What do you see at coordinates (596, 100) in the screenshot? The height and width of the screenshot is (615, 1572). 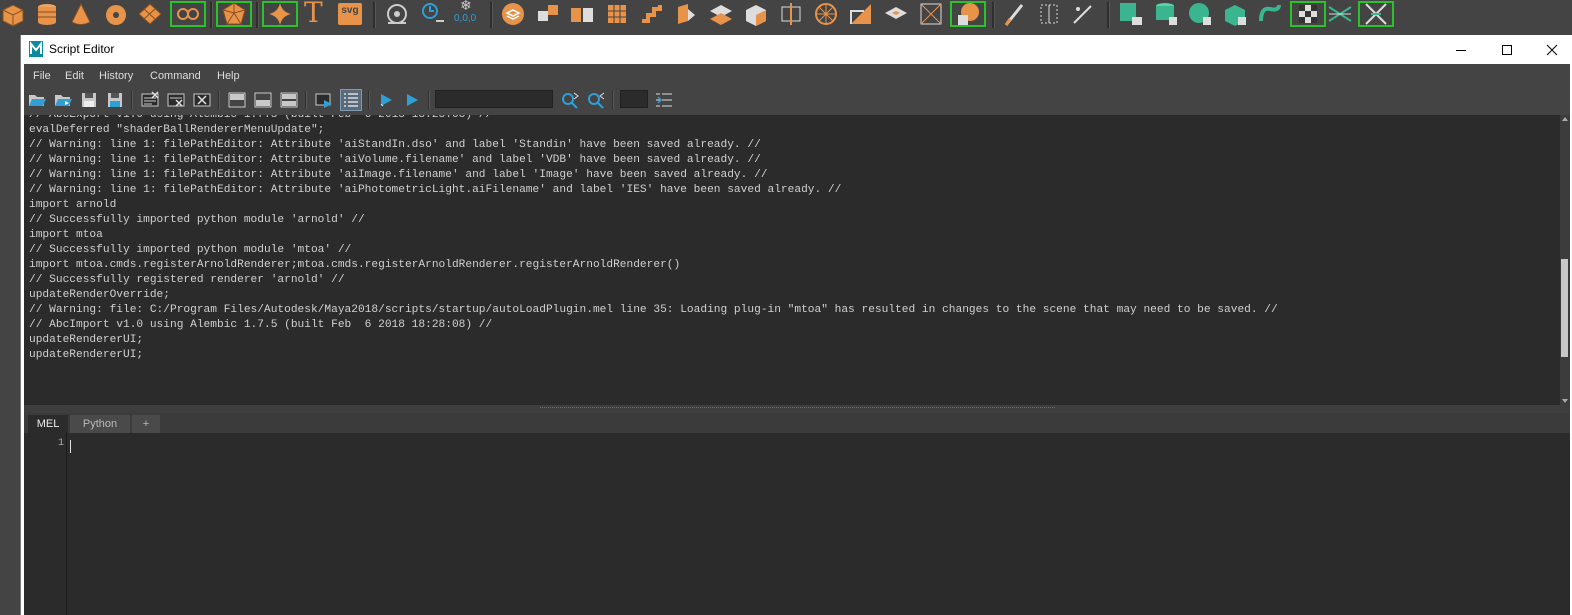 I see `search-previous-icon` at bounding box center [596, 100].